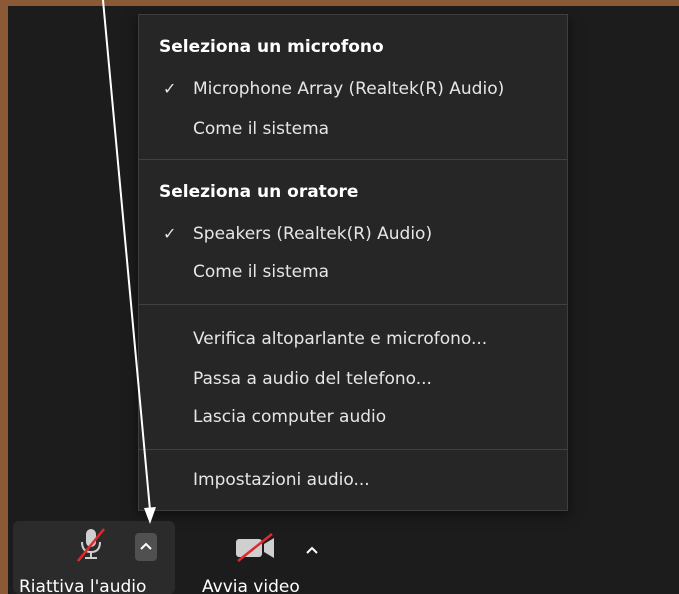 The image size is (679, 594). Describe the element at coordinates (91, 545) in the screenshot. I see `microphone-muted-icon` at that location.